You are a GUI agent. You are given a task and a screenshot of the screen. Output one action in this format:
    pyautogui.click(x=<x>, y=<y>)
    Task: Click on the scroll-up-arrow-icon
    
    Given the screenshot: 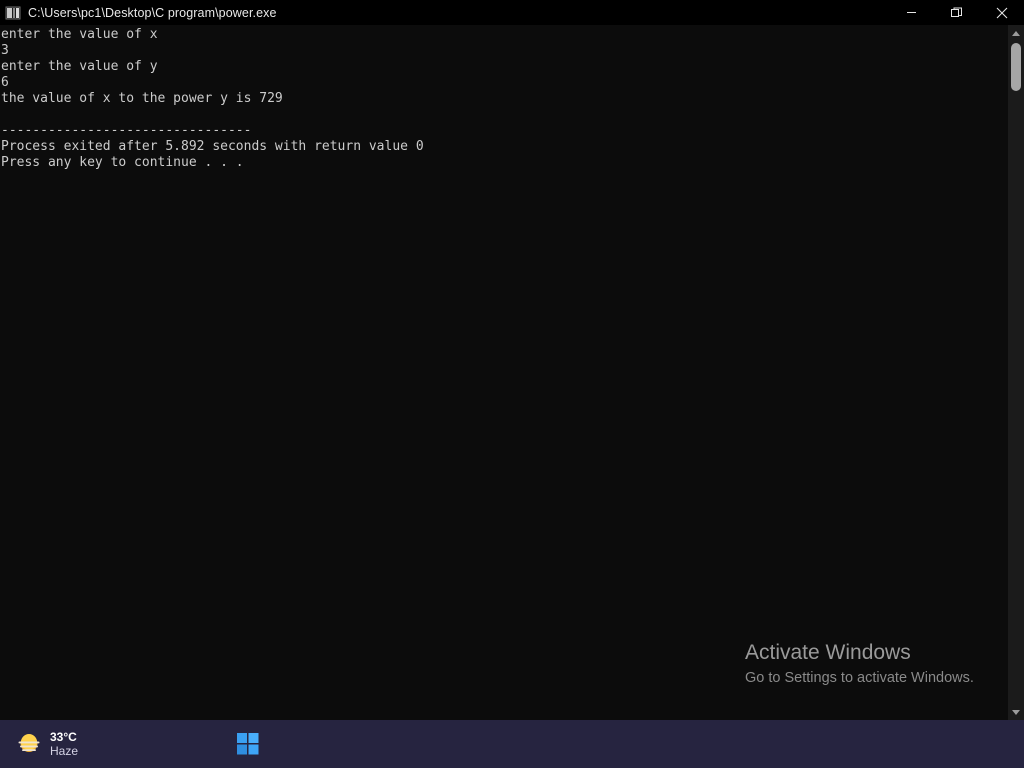 What is the action you would take?
    pyautogui.click(x=1016, y=33)
    